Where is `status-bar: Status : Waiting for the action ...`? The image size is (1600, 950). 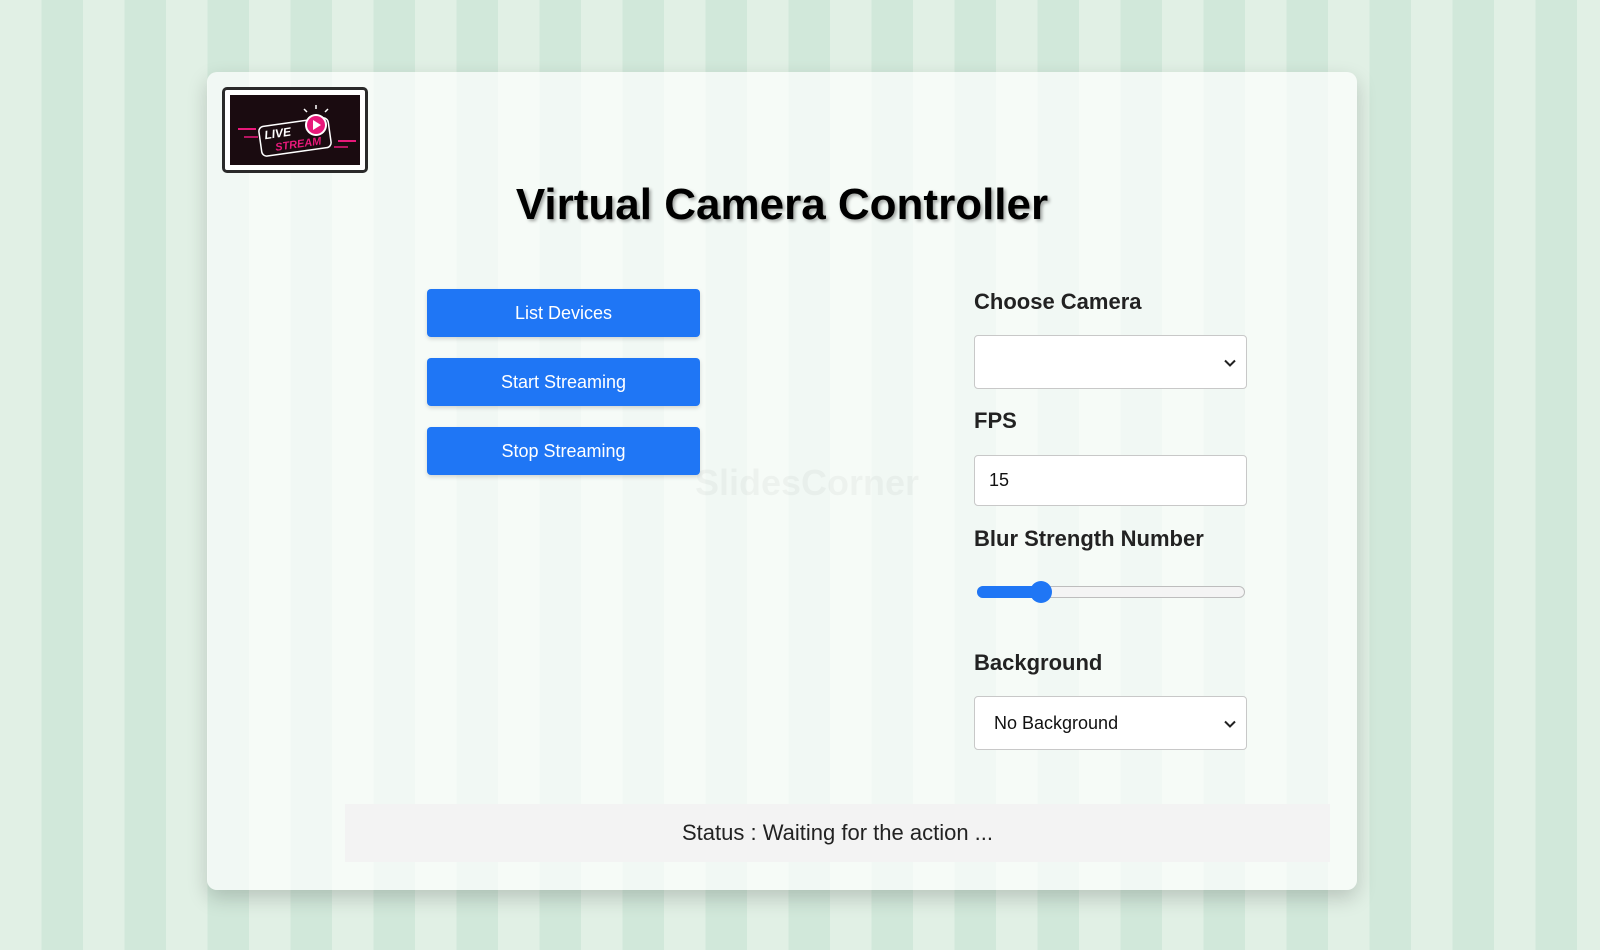
status-bar: Status : Waiting for the action ... is located at coordinates (837, 833).